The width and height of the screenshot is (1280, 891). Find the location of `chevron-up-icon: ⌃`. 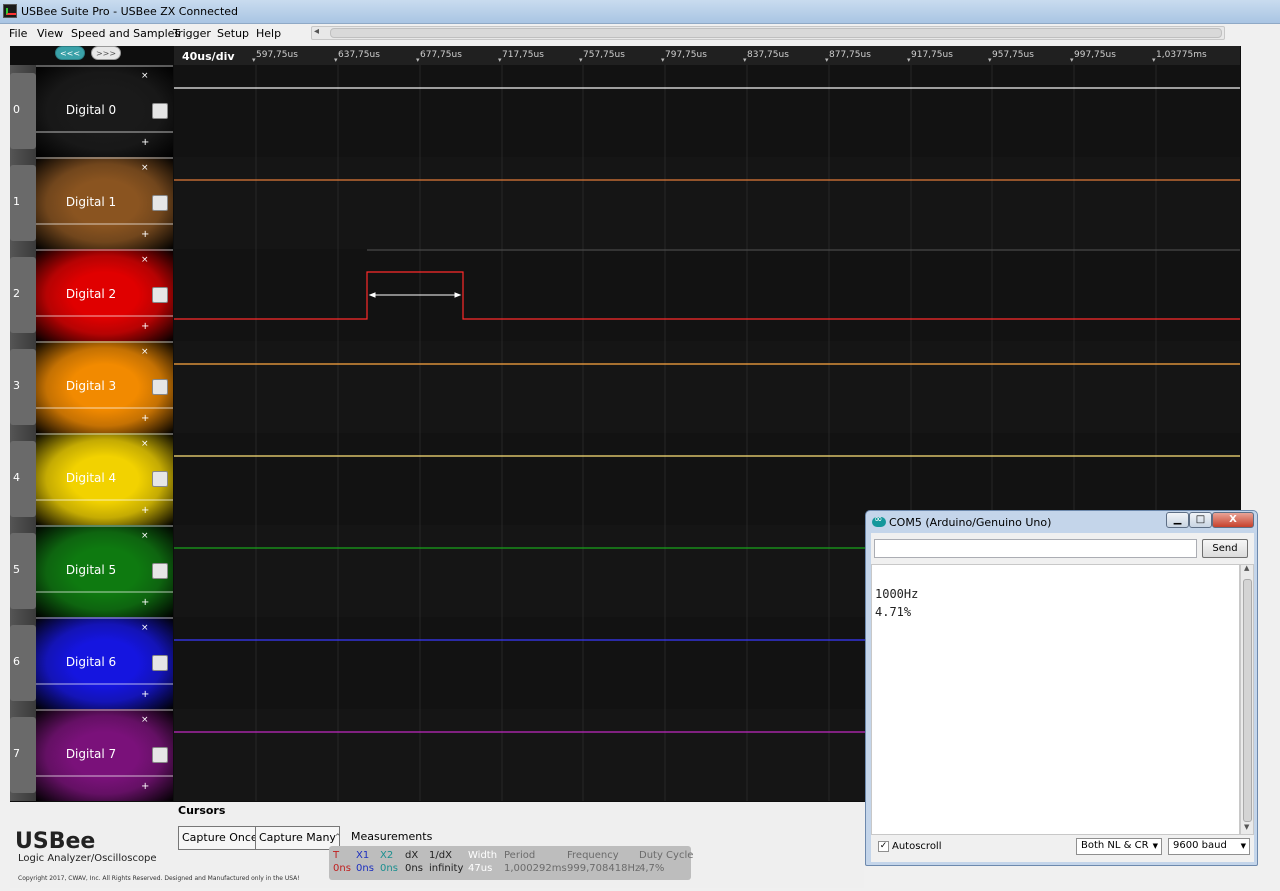

chevron-up-icon: ⌃ is located at coordinates (338, 838).